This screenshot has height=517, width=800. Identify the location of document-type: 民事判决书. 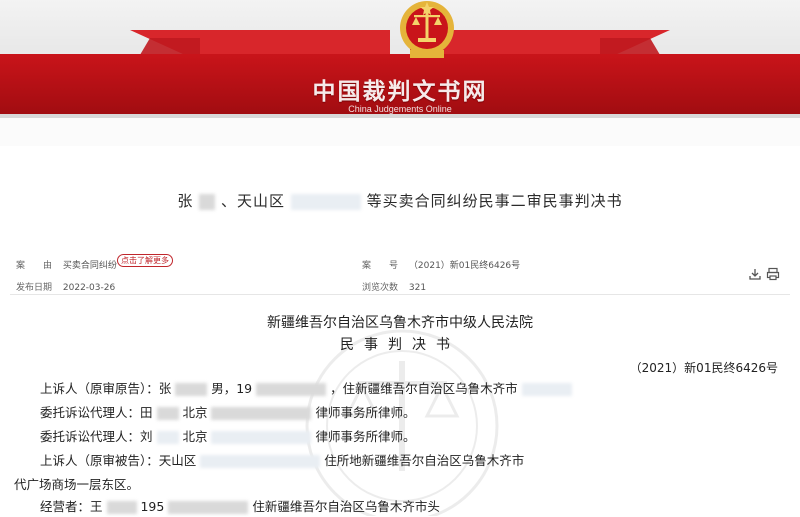
(400, 345).